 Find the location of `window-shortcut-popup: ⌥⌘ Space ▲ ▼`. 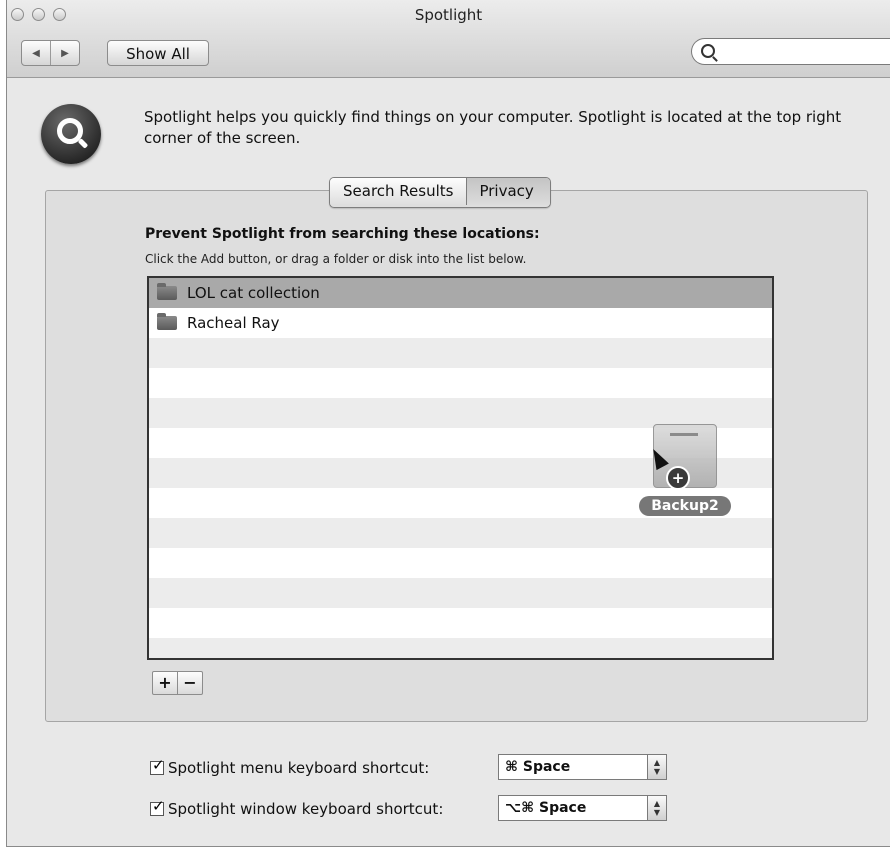

window-shortcut-popup: ⌥⌘ Space ▲ ▼ is located at coordinates (582, 808).